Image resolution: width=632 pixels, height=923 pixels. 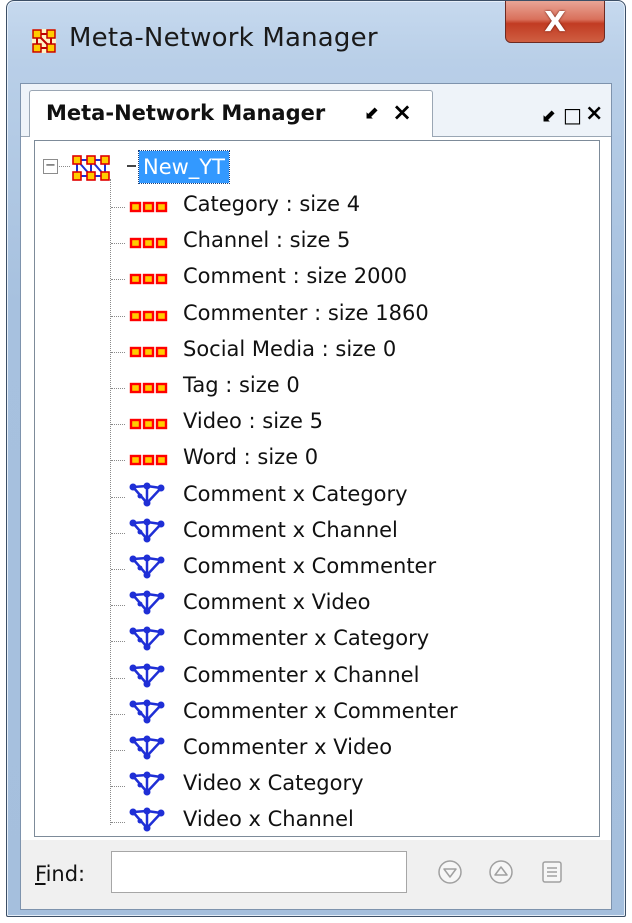 I want to click on find-input, so click(x=259, y=872).